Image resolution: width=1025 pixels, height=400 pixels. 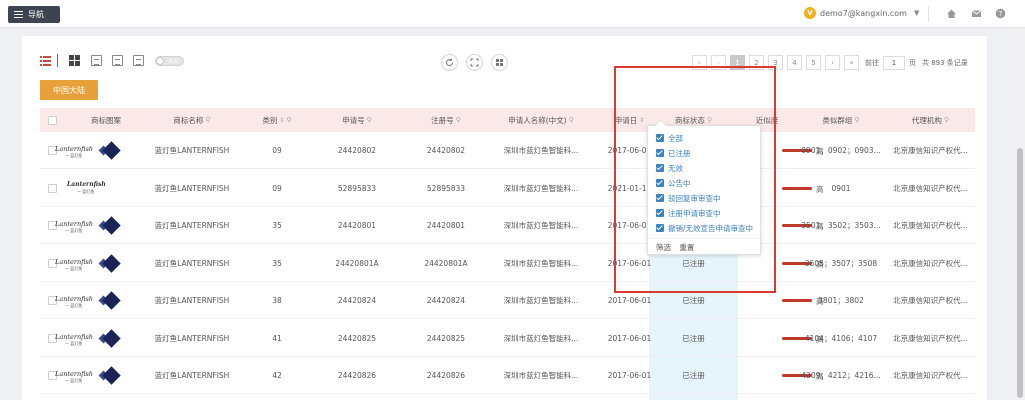 I want to click on col-agency: 代理机构 ⚲, so click(x=930, y=120).